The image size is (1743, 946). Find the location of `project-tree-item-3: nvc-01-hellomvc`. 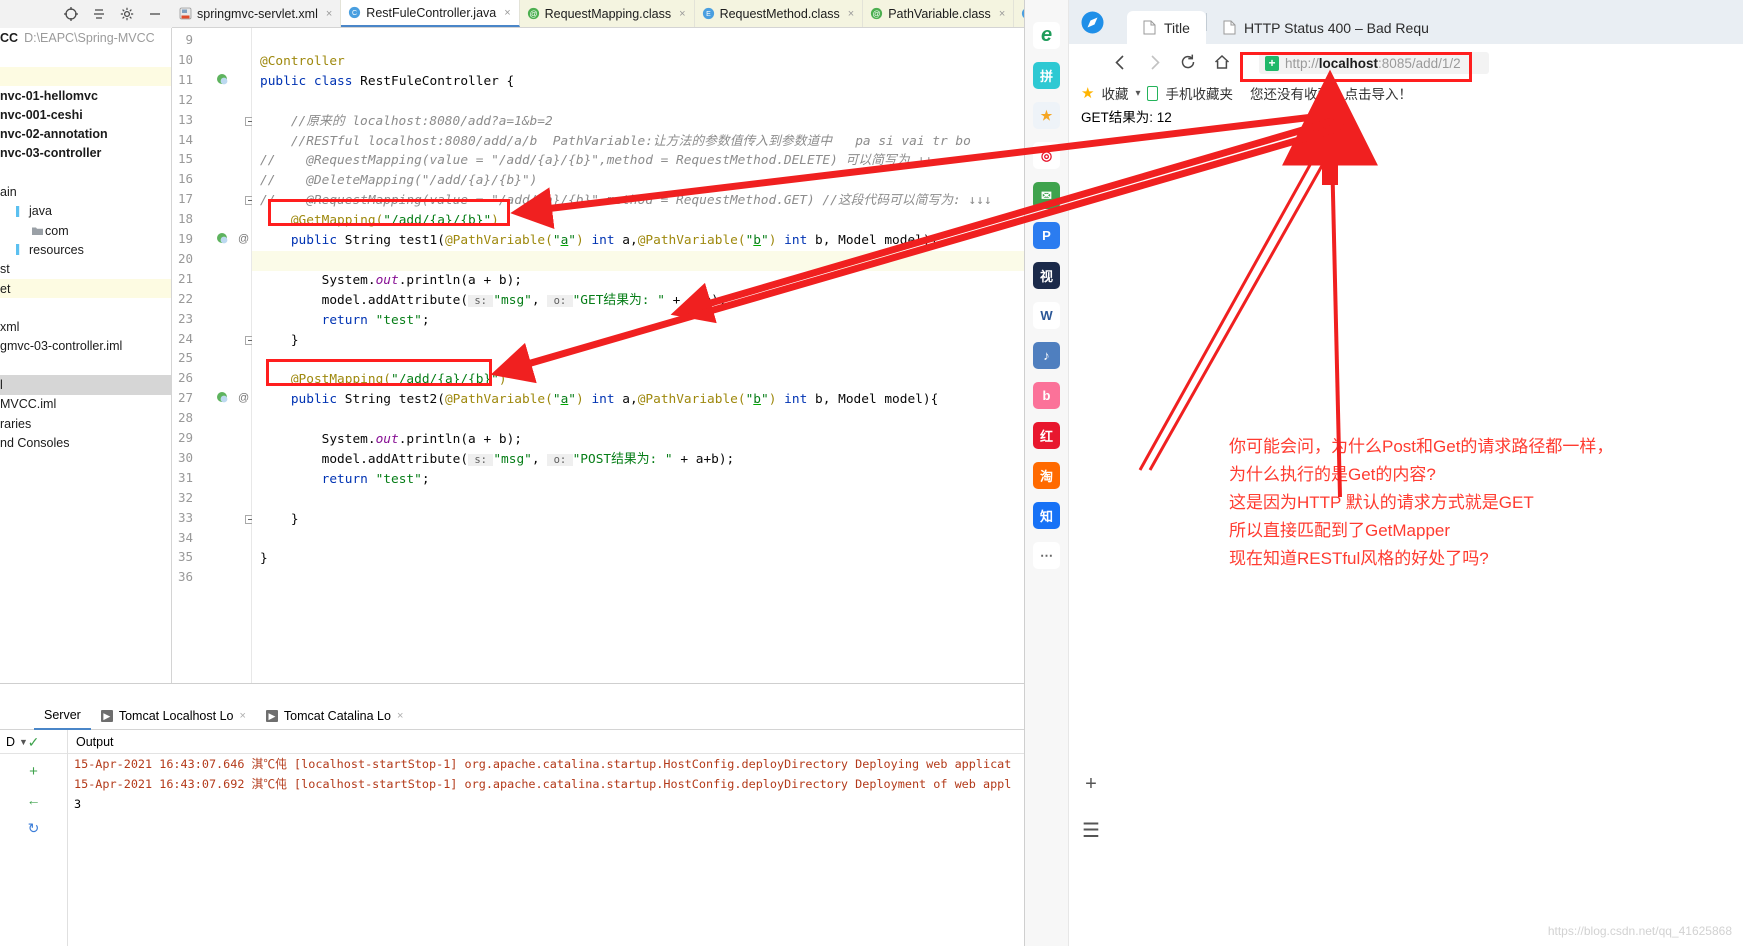

project-tree-item-3: nvc-01-hellomvc is located at coordinates (85, 95).